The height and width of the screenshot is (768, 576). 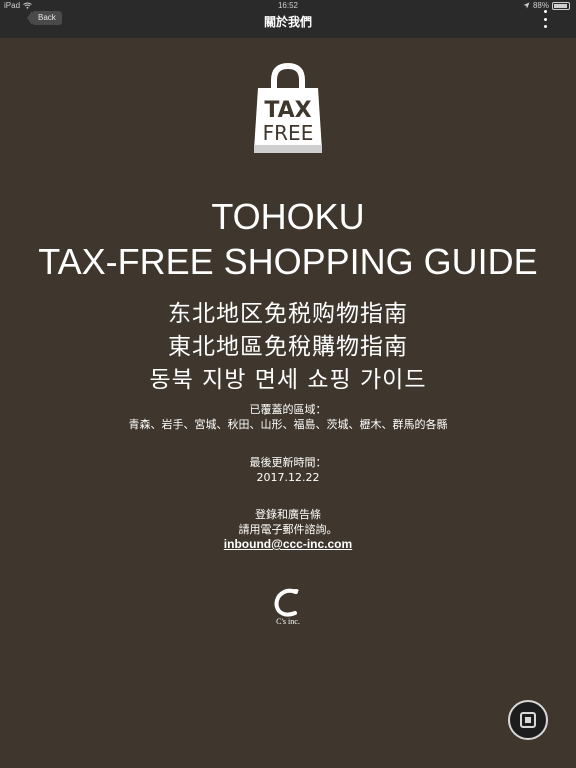 I want to click on square-icon, so click(x=528, y=720).